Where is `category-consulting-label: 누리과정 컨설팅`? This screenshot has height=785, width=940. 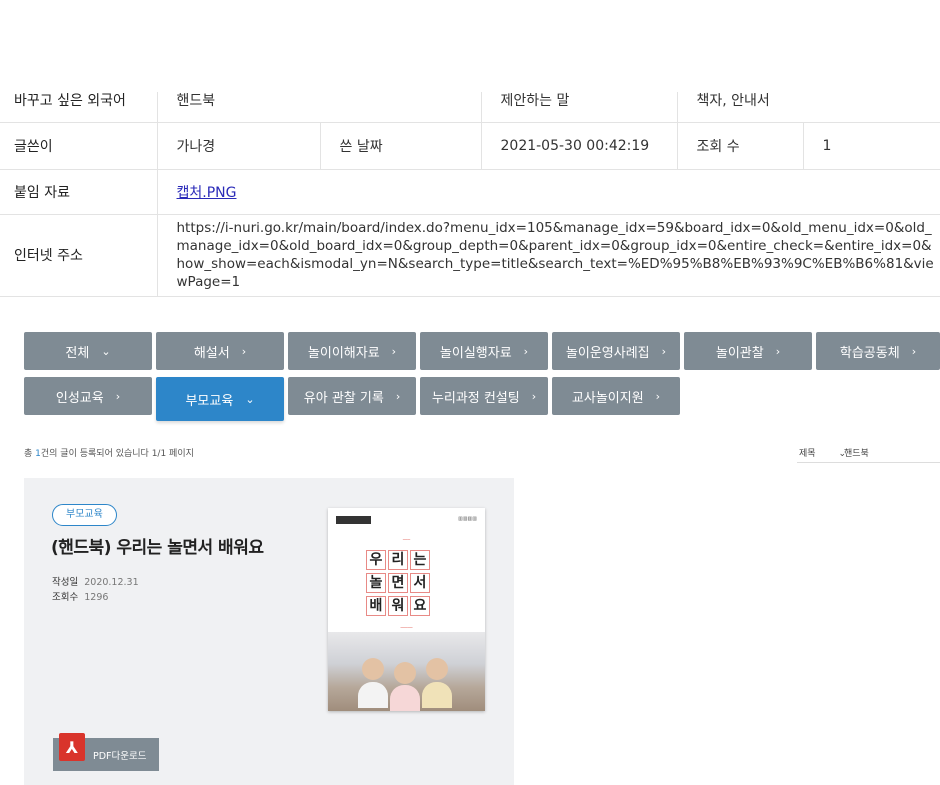
category-consulting-label: 누리과정 컨설팅 is located at coordinates (475, 398).